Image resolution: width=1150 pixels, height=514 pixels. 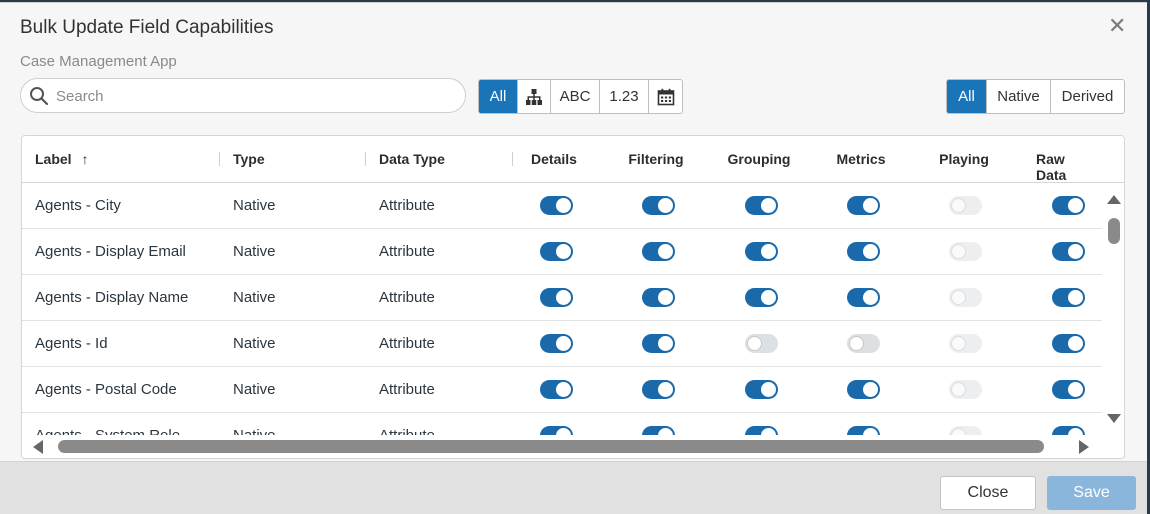 What do you see at coordinates (1066, 167) in the screenshot?
I see `column-header-raw-data: Raw Data` at bounding box center [1066, 167].